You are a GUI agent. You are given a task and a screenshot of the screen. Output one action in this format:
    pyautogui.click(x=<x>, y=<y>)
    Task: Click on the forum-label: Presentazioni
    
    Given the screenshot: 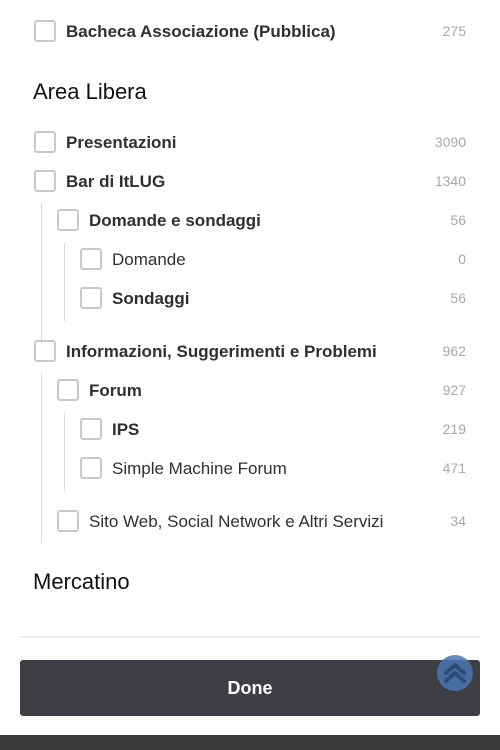 What is the action you would take?
    pyautogui.click(x=121, y=142)
    